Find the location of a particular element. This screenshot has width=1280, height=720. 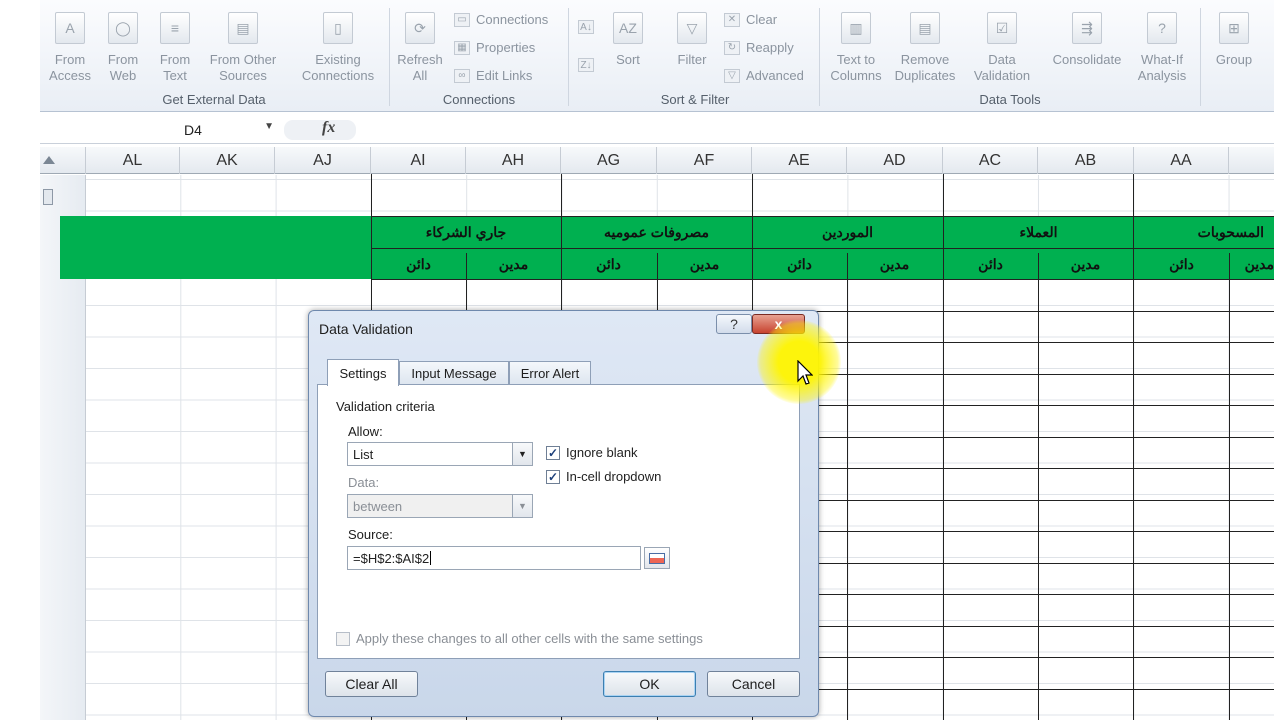

sort-button: AZ Sort is located at coordinates (628, 40).